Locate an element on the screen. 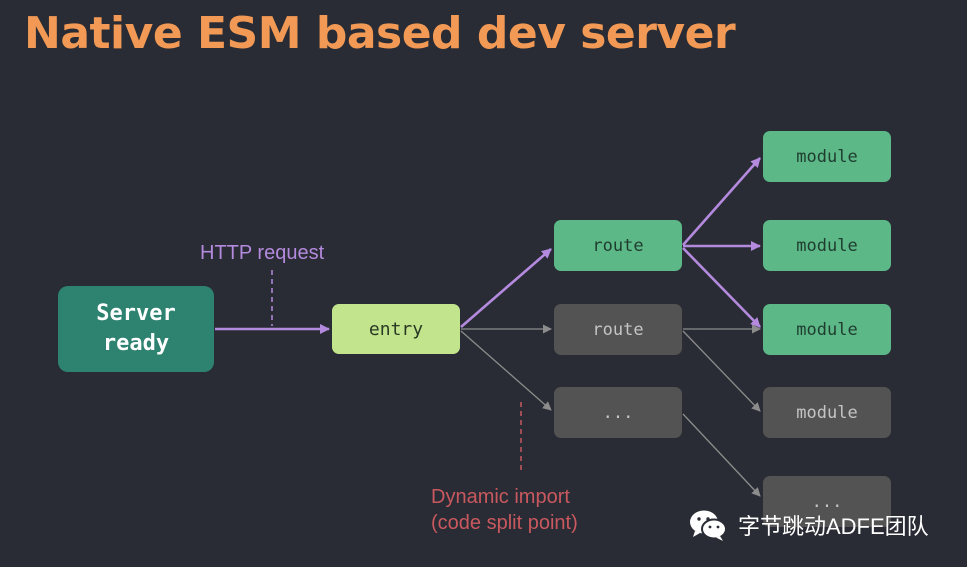 This screenshot has width=967, height=567. module-3-label: module is located at coordinates (827, 329).